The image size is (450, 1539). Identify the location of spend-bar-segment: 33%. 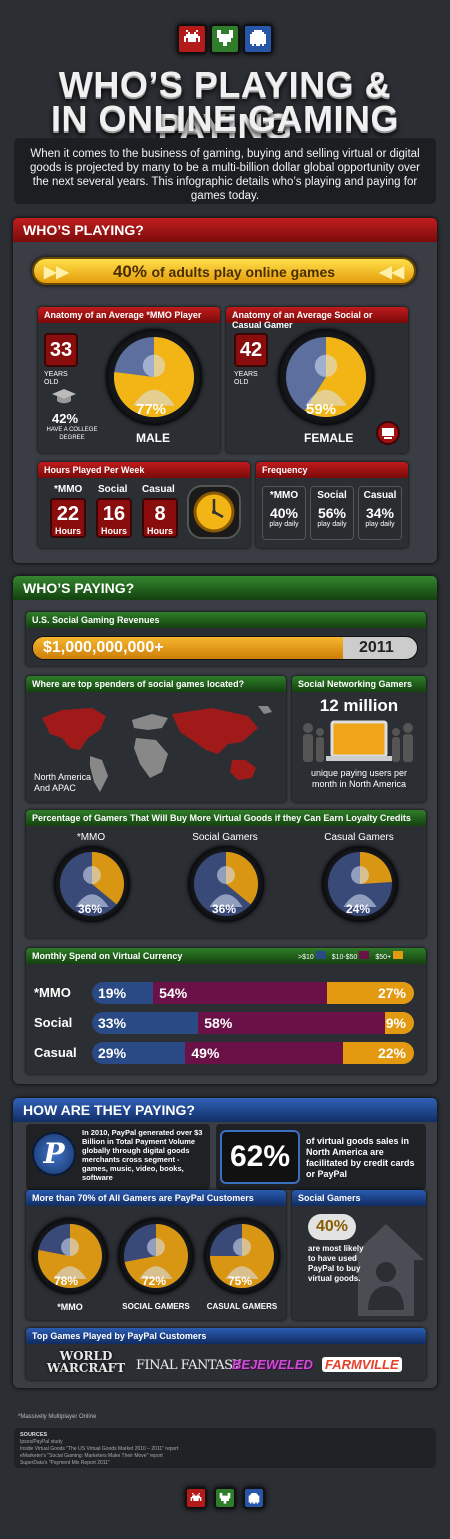
(145, 1023).